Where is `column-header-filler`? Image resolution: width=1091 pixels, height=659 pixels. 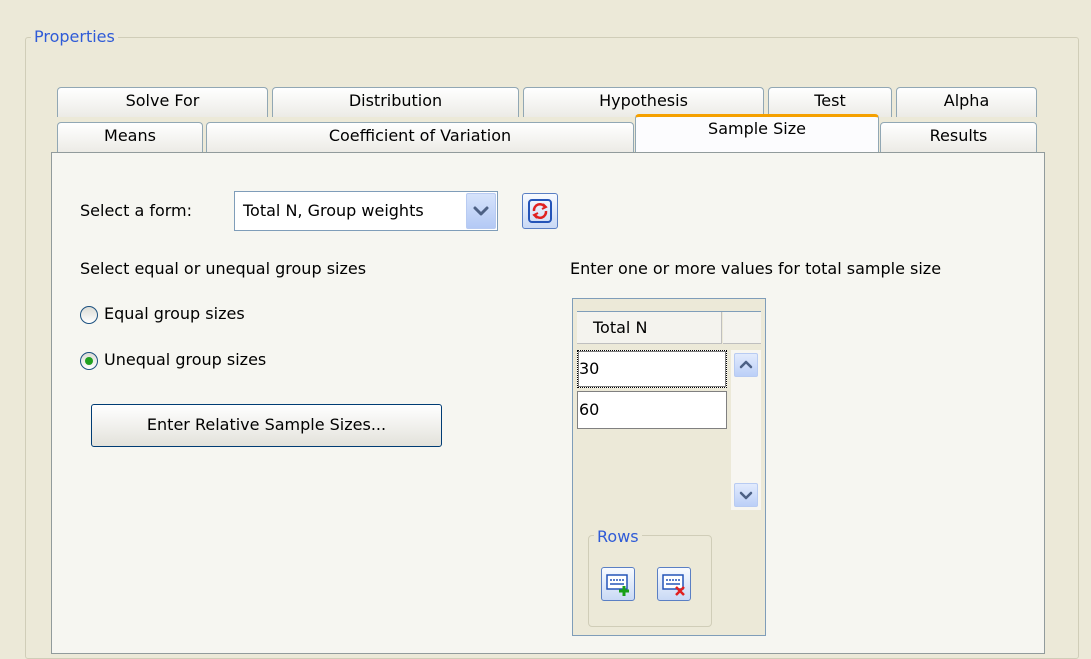 column-header-filler is located at coordinates (742, 328).